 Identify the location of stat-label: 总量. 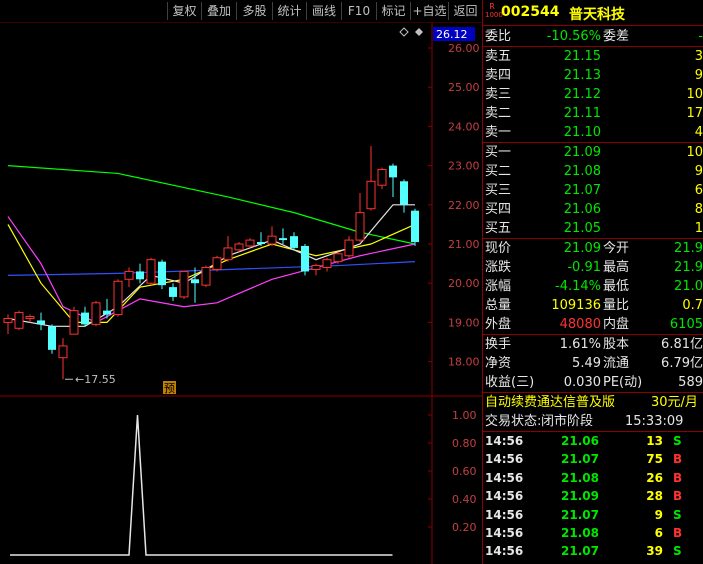
(498, 305).